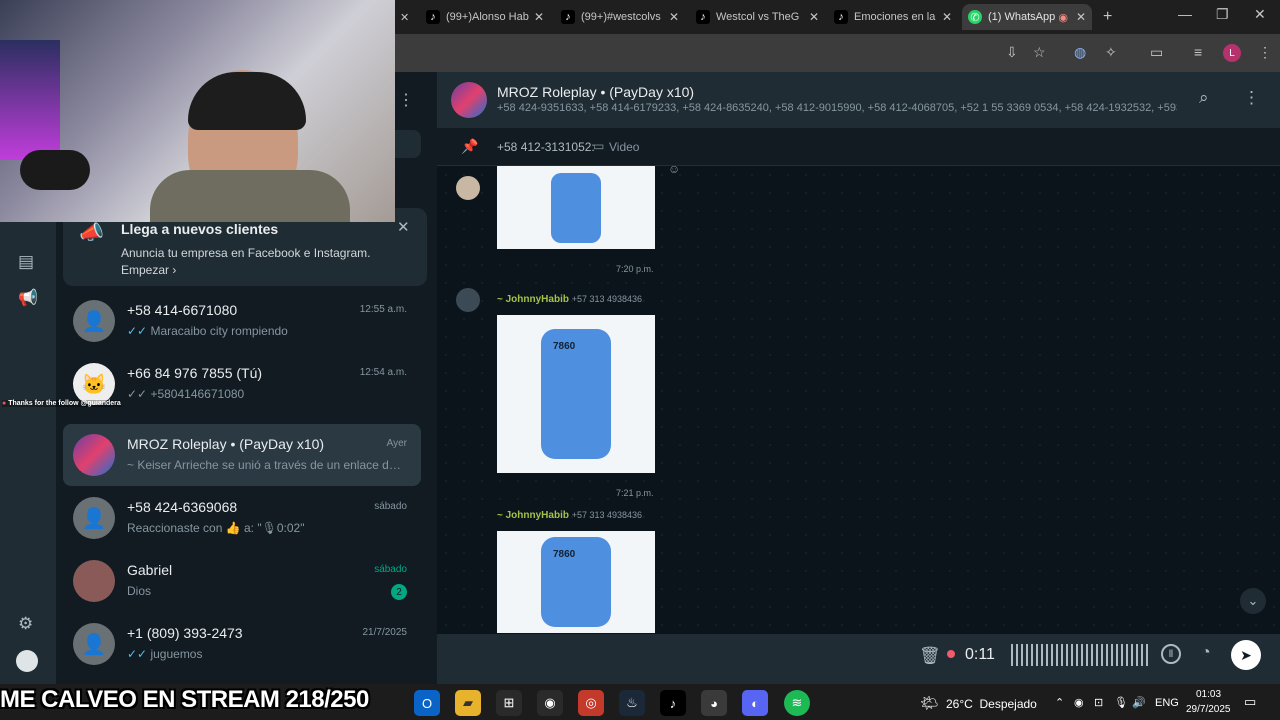 This screenshot has height=720, width=1280. I want to click on tab-close-partial: ✕, so click(404, 17).